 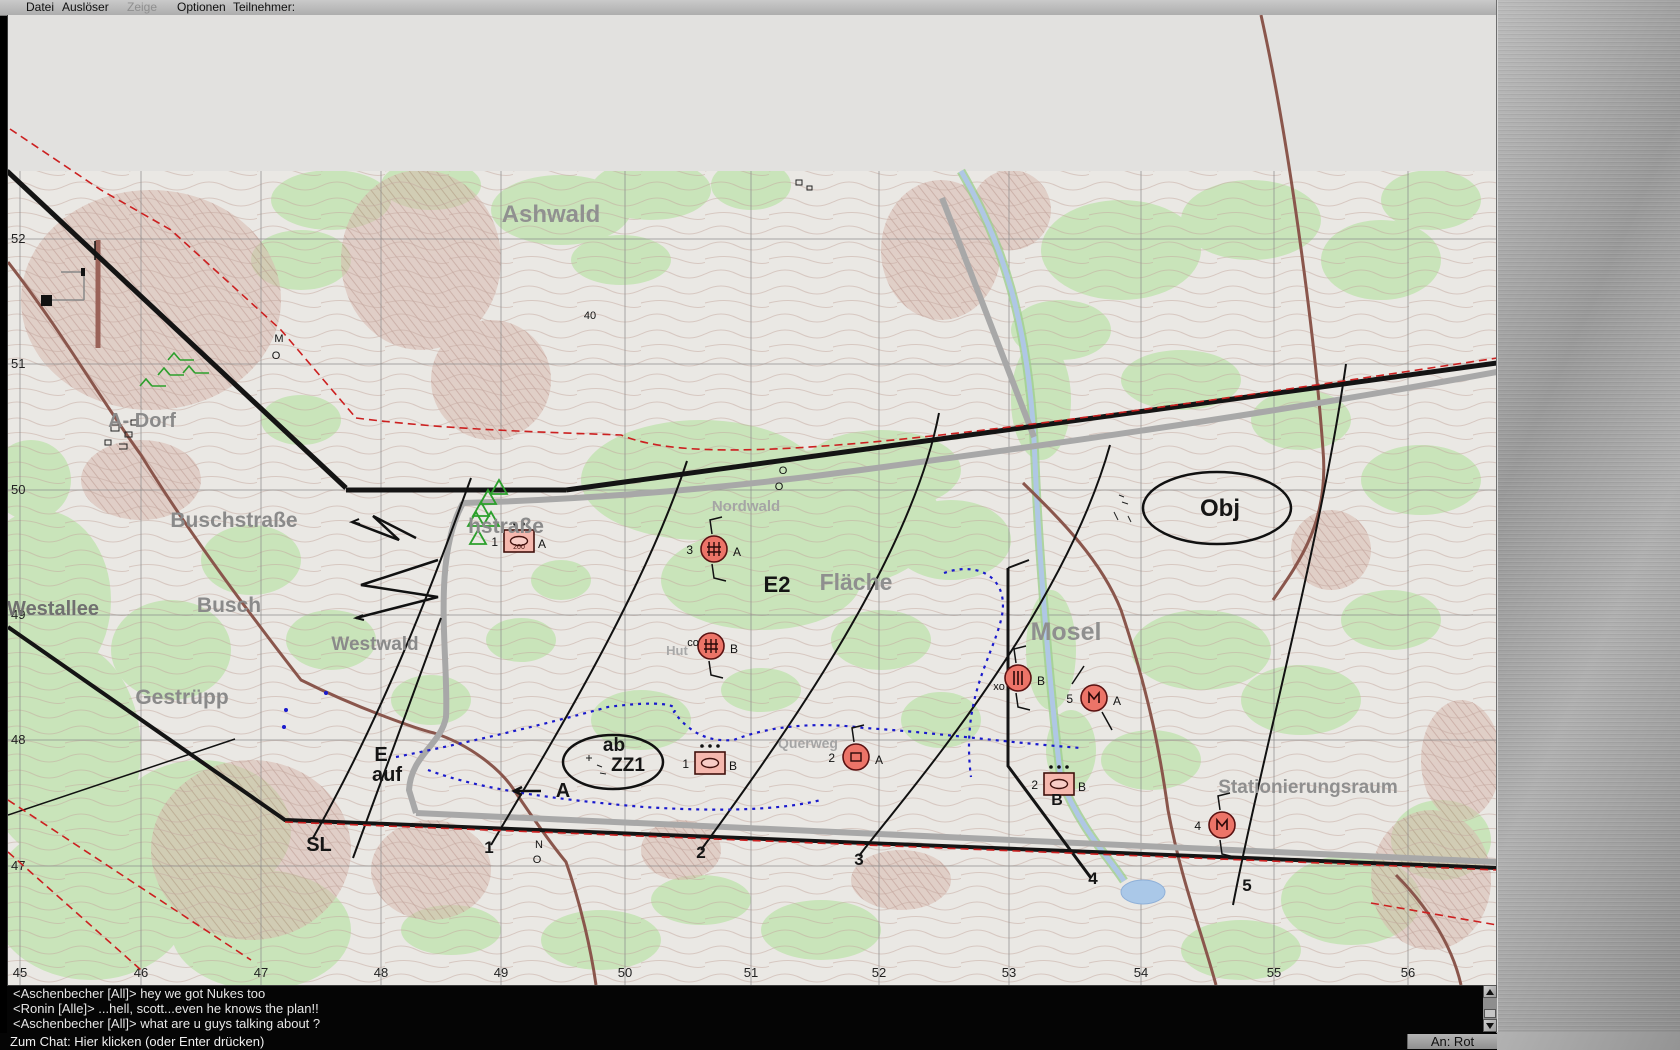 I want to click on tactical-label: ab, so click(x=614, y=745).